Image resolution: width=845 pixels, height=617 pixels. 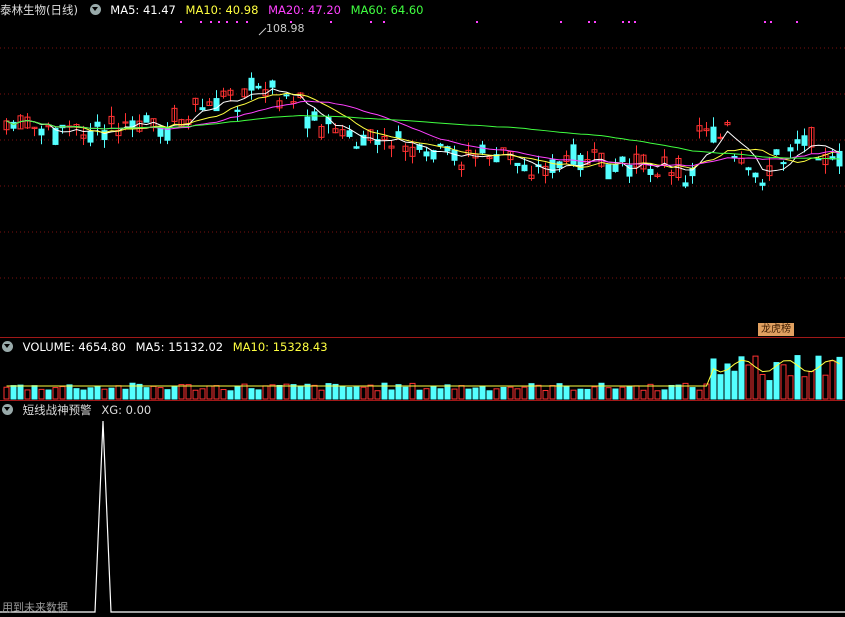 I want to click on ma60-indicator: MA60: 64.60, so click(x=387, y=10).